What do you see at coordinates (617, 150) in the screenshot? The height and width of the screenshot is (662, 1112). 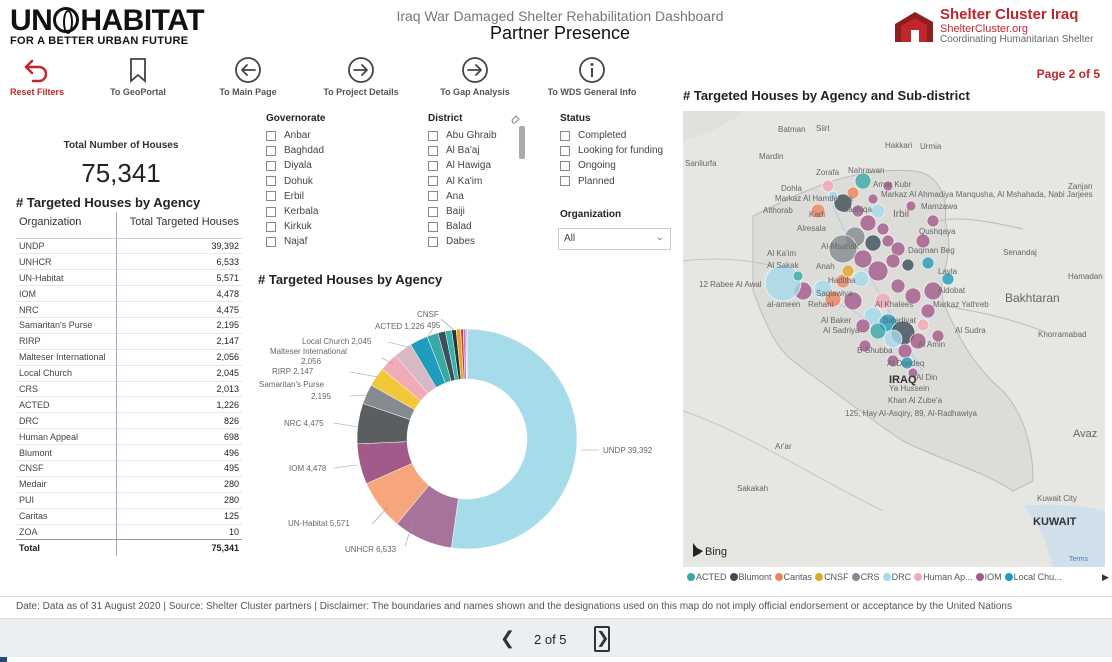 I see `status-option: Looking for funding` at bounding box center [617, 150].